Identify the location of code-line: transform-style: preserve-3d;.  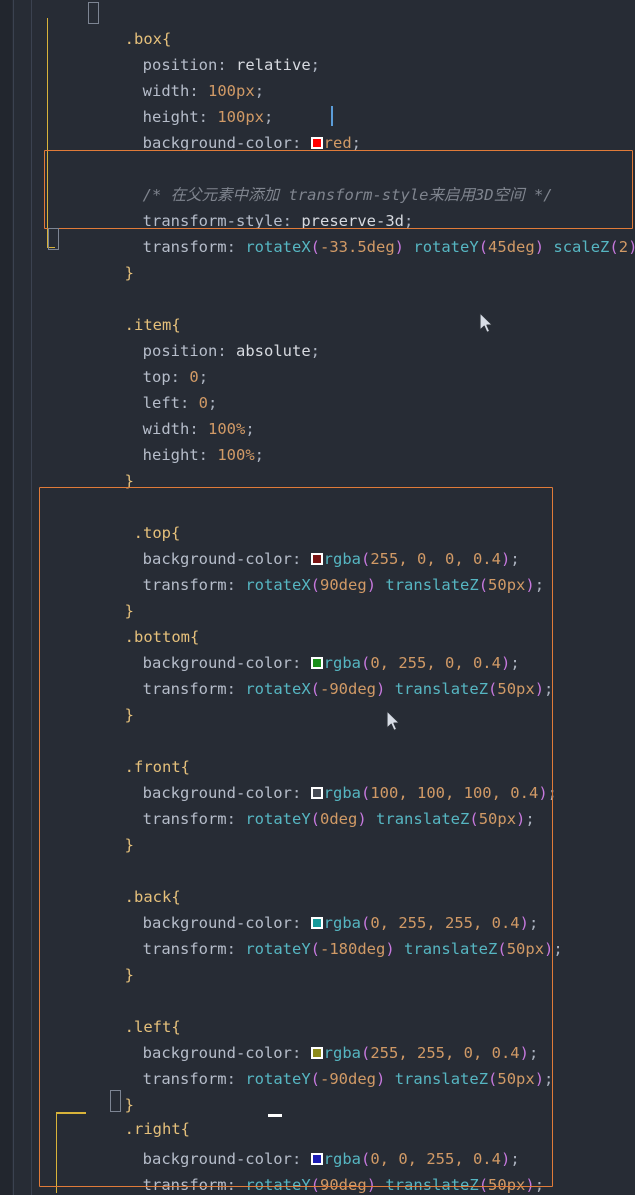
(317, 206).